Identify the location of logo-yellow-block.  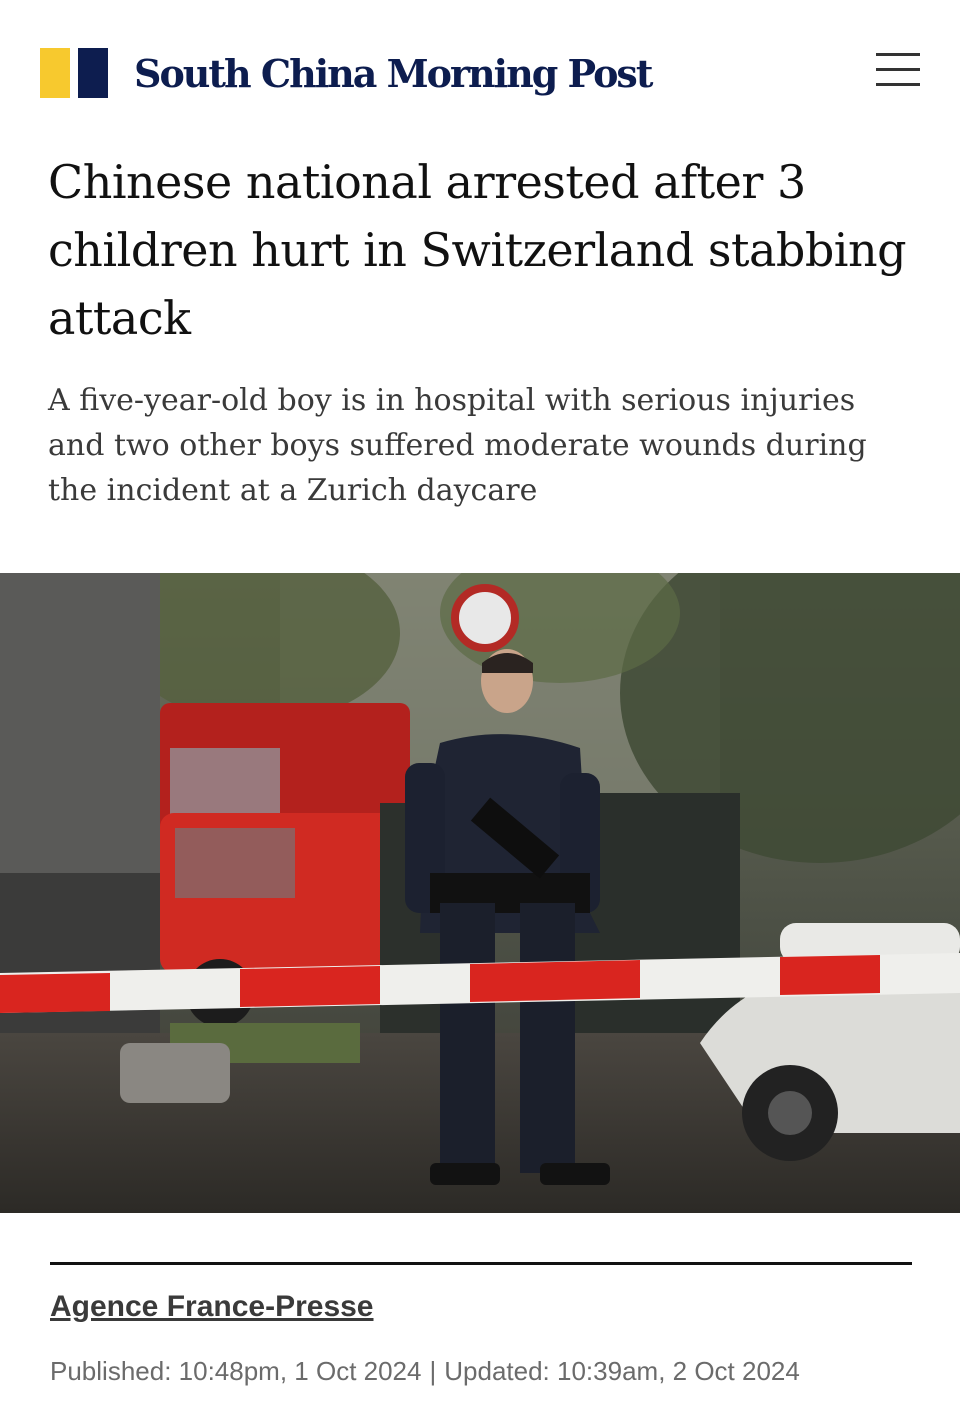
(55, 73).